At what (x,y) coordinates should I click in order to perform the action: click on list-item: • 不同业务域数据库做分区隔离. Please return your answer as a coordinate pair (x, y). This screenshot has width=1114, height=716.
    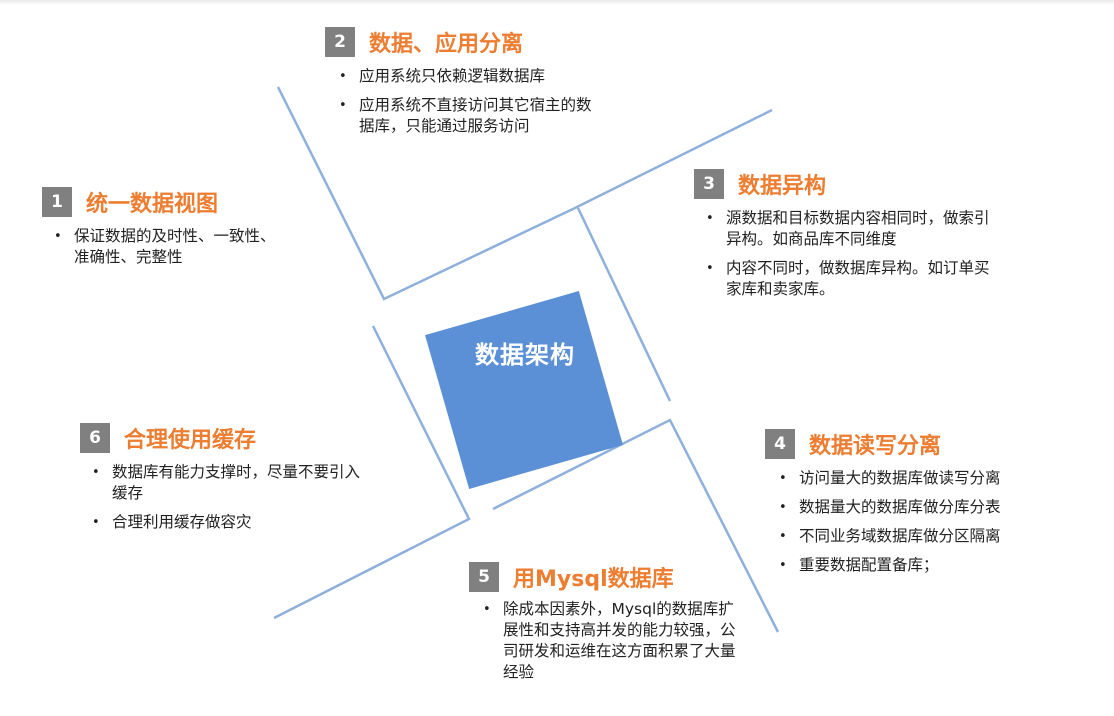
    Looking at the image, I should click on (890, 536).